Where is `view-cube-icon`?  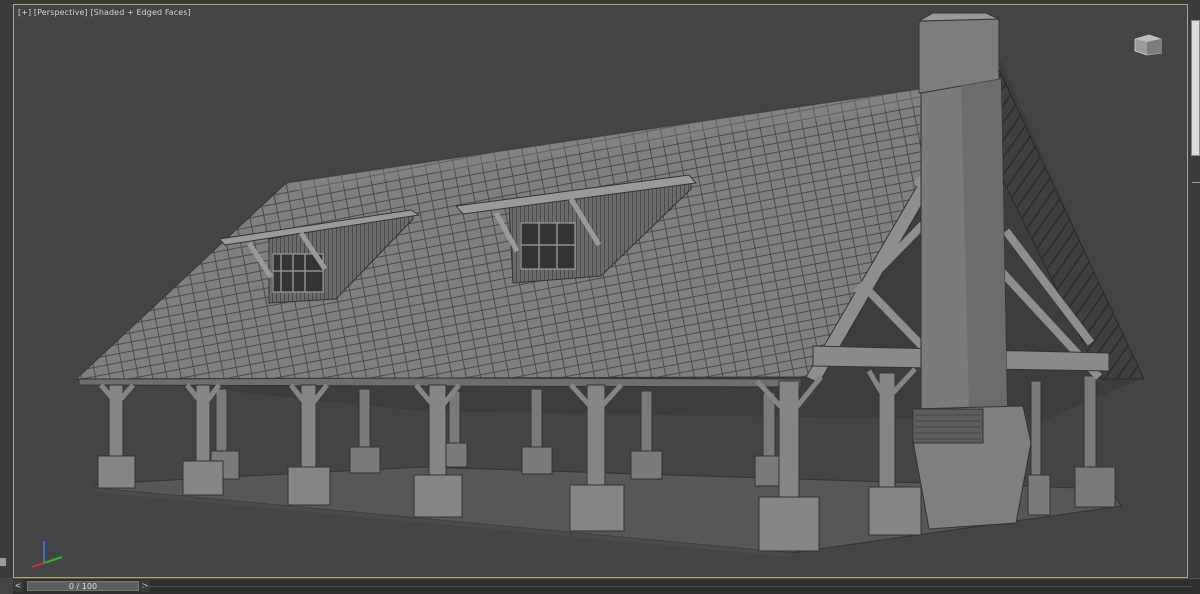 view-cube-icon is located at coordinates (1148, 44).